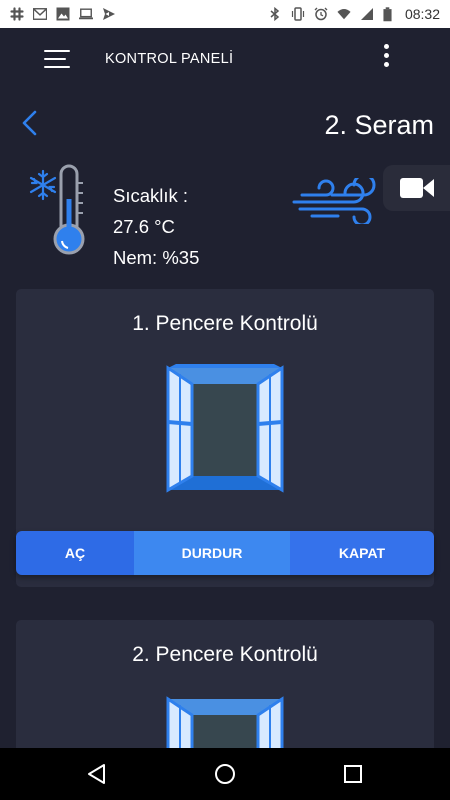 Image resolution: width=450 pixels, height=800 pixels. I want to click on thermometer-snowflake-icon, so click(57, 209).